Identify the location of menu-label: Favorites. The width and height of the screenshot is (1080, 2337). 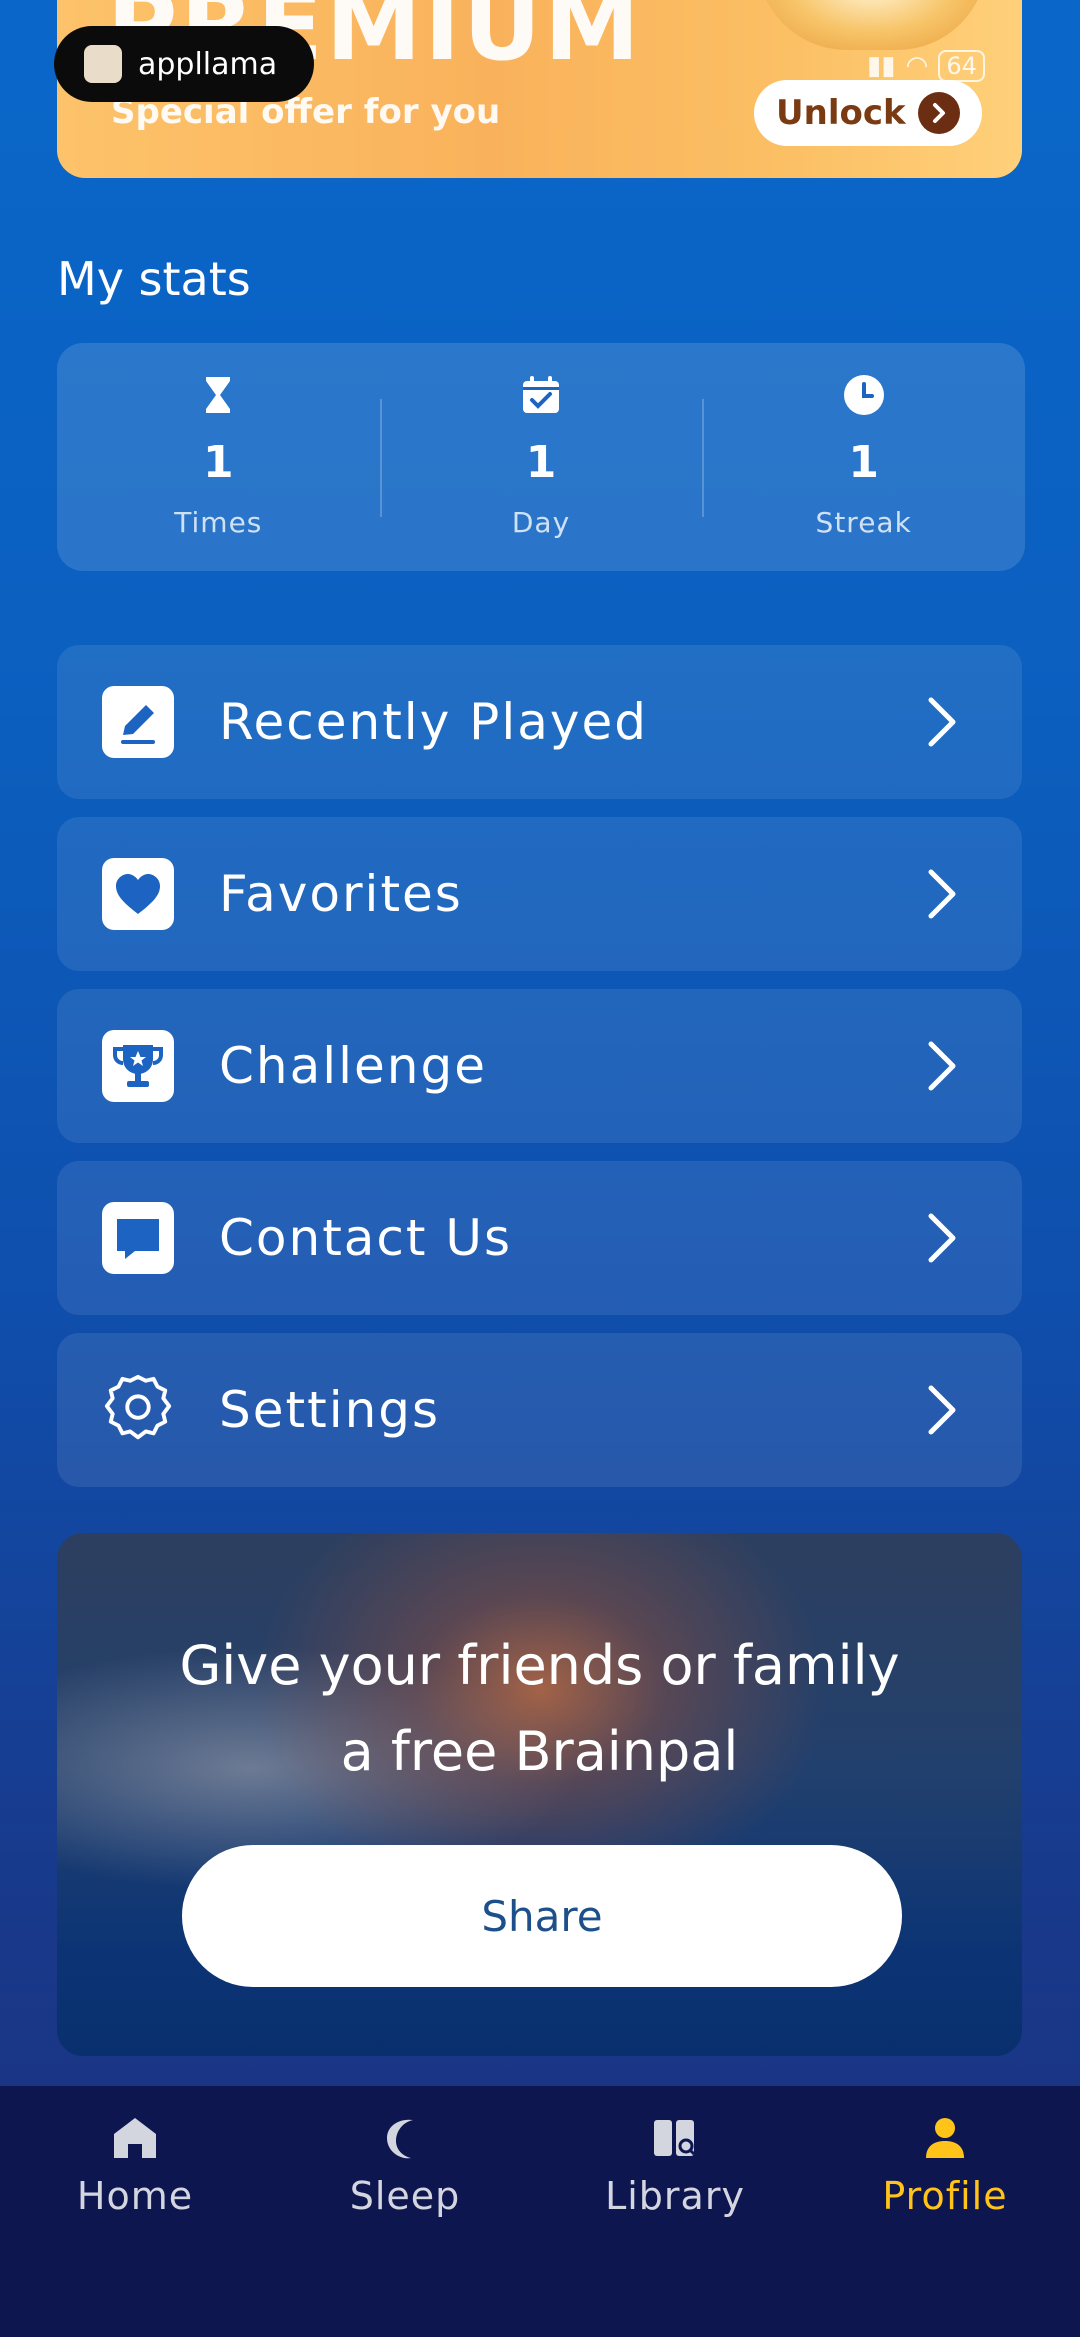
(341, 894).